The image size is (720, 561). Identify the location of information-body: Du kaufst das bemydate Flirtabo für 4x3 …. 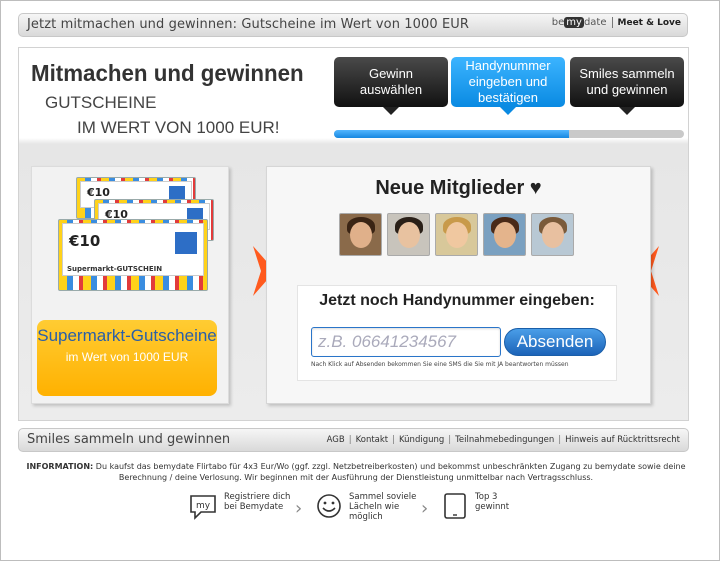
(390, 472).